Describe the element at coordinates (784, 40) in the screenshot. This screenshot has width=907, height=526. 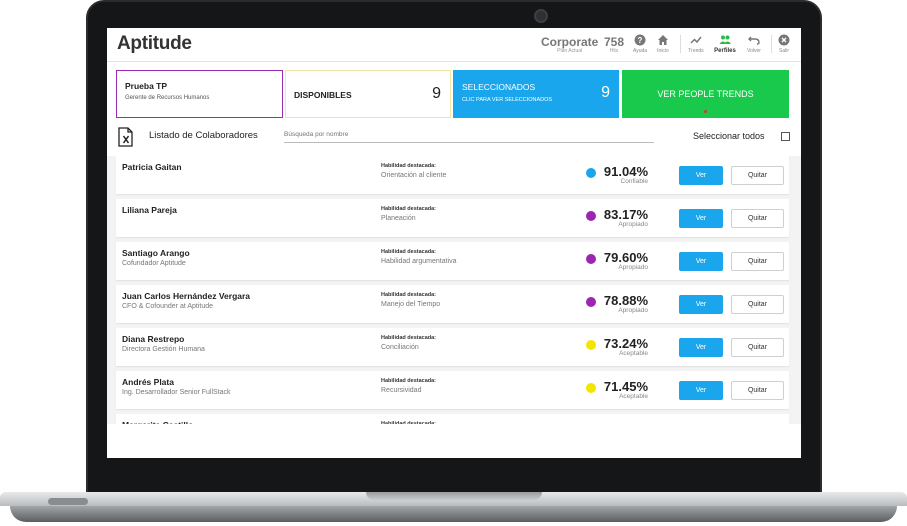
I see `close-circle-icon` at that location.